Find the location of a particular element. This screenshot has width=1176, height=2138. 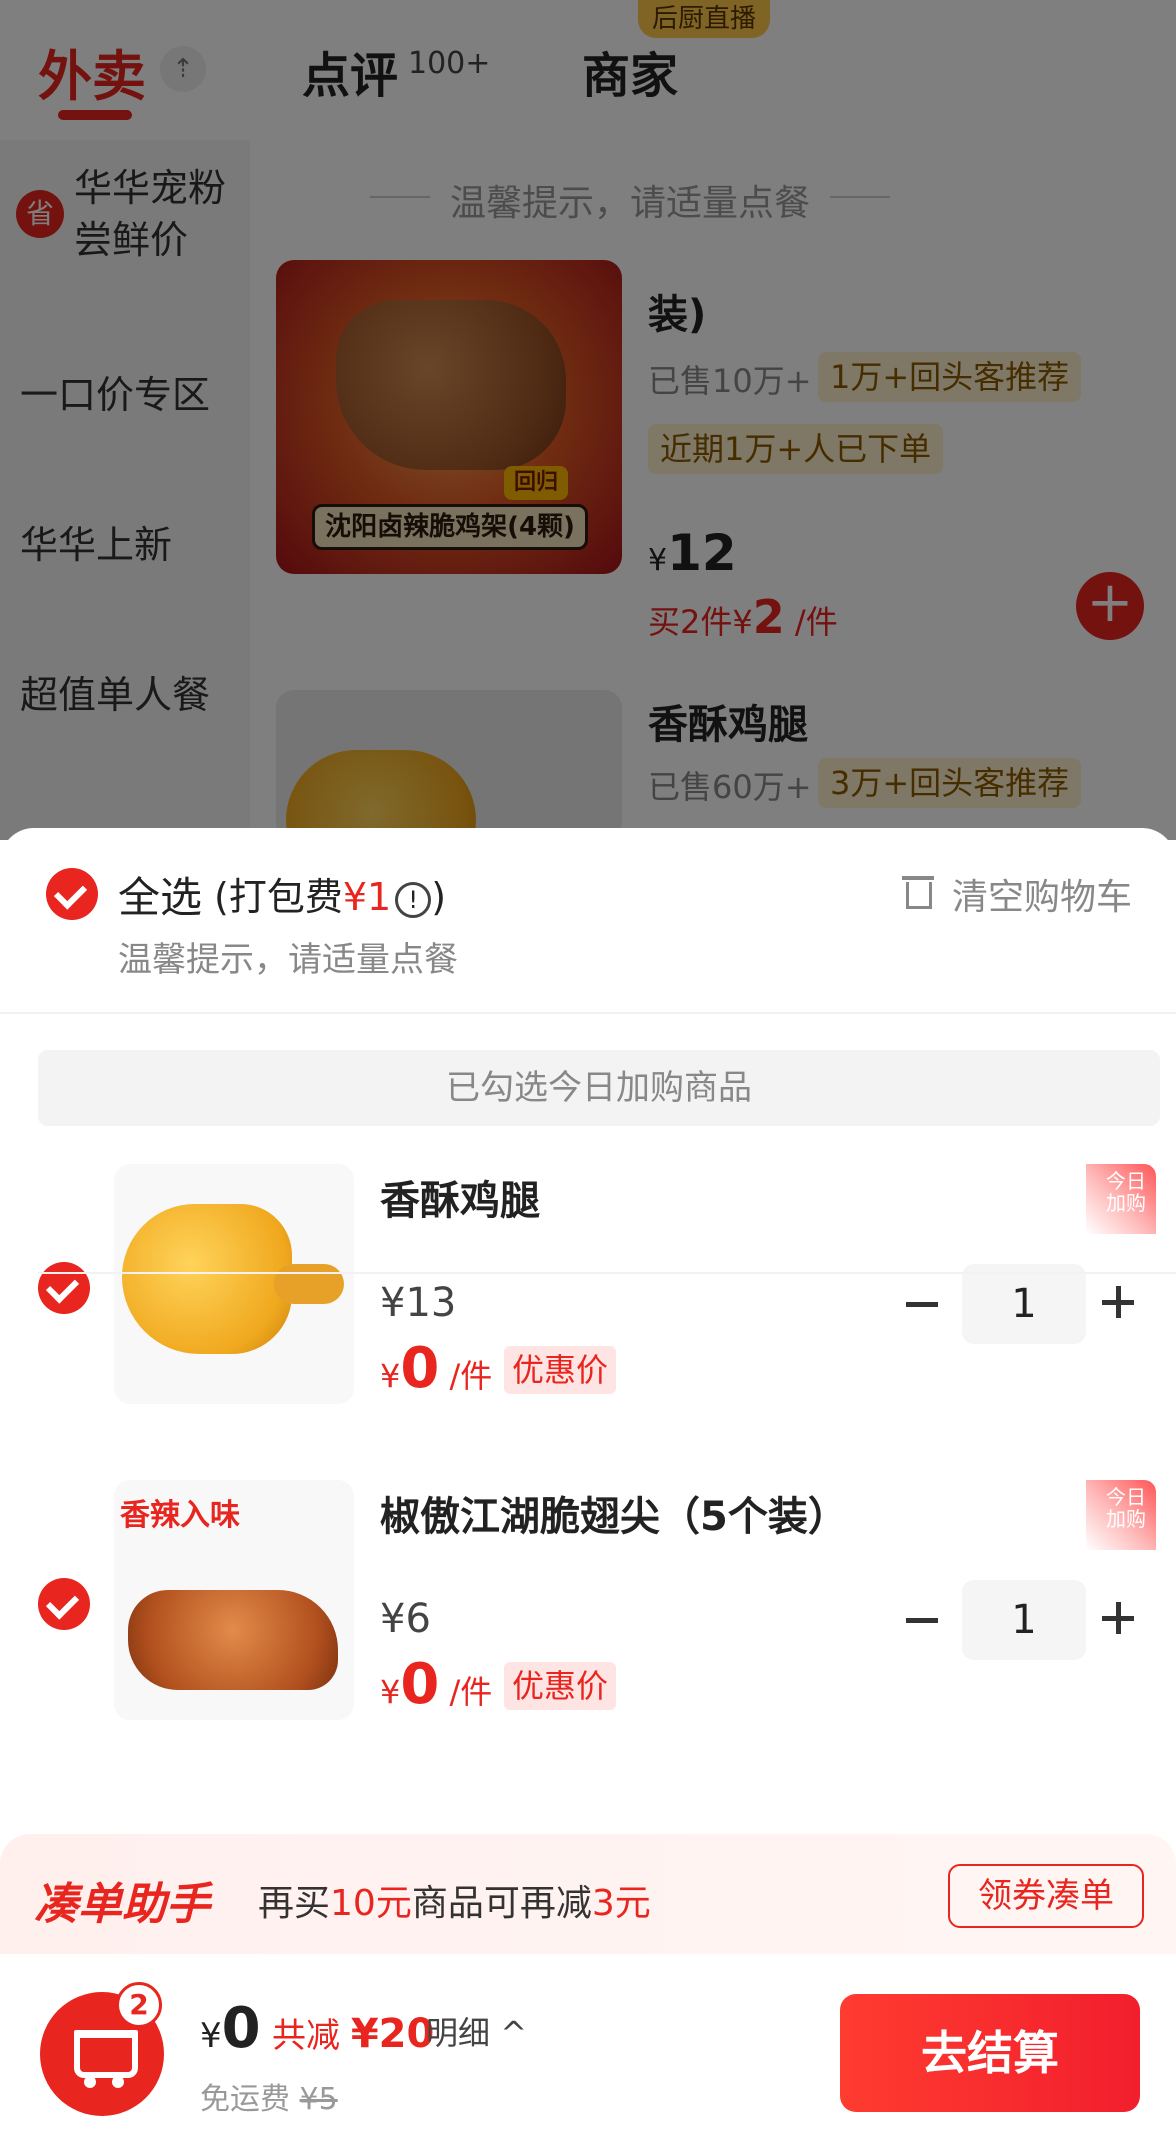

pack-fee-suffix: ) is located at coordinates (439, 897).